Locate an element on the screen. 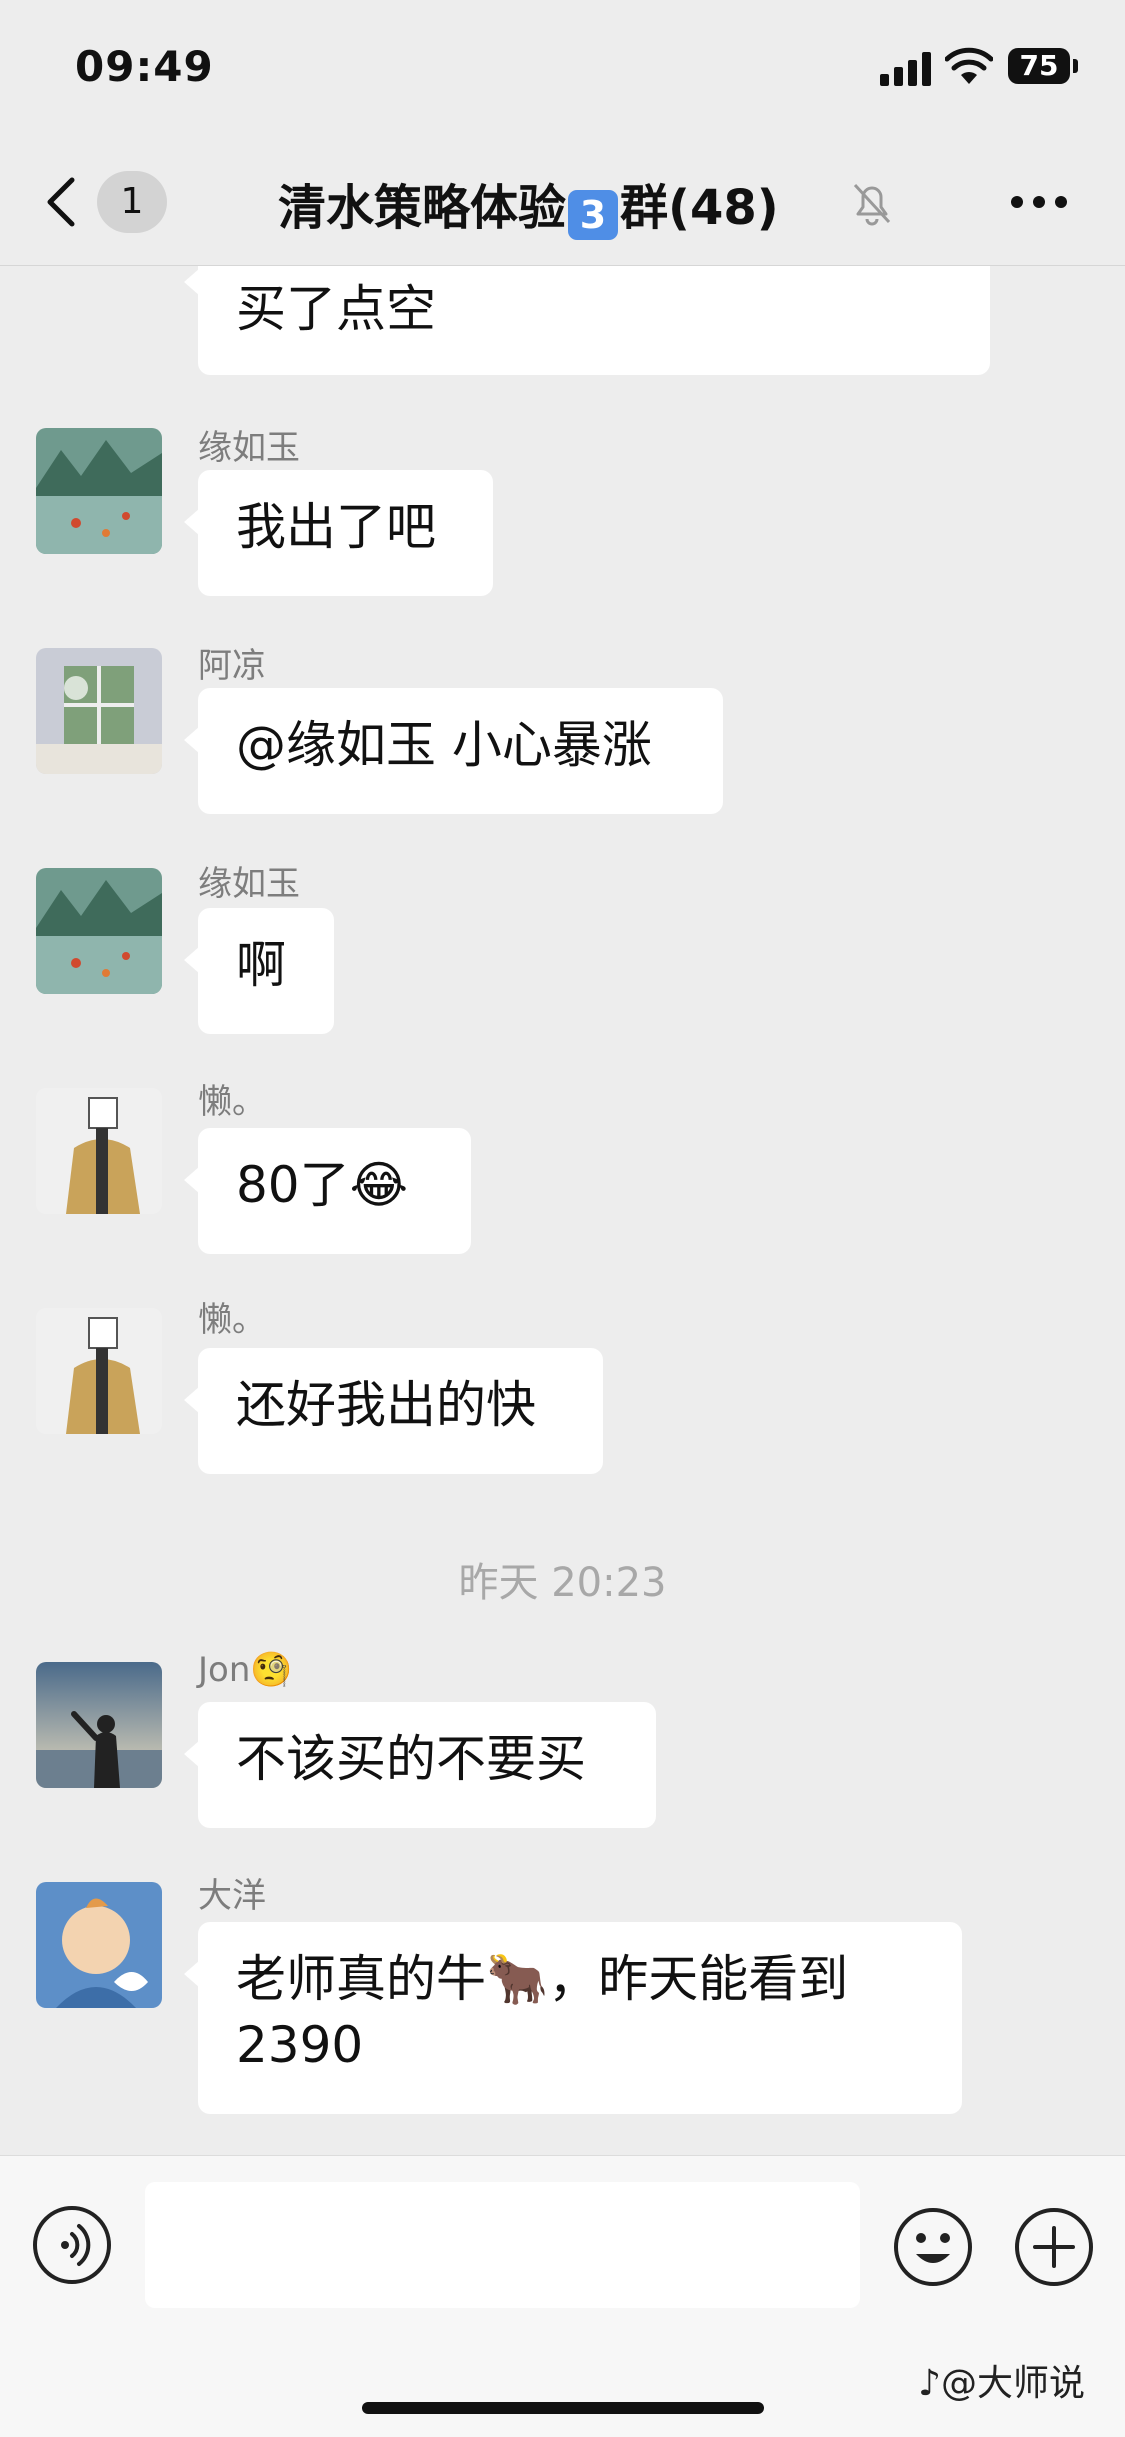 The width and height of the screenshot is (1125, 2437). emoji-icon is located at coordinates (933, 2247).